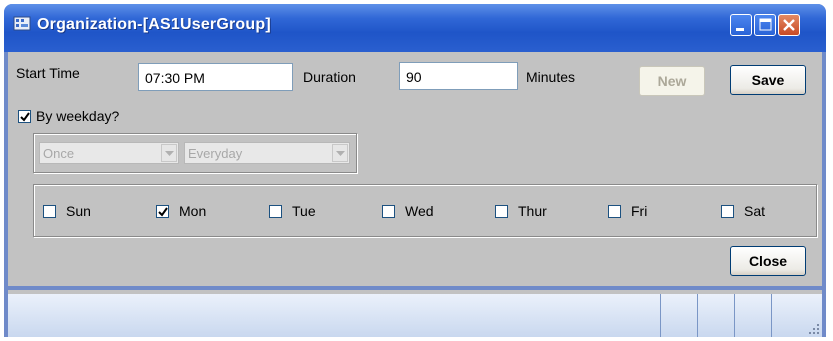  Describe the element at coordinates (329, 77) in the screenshot. I see `duration-label: Duration` at that location.